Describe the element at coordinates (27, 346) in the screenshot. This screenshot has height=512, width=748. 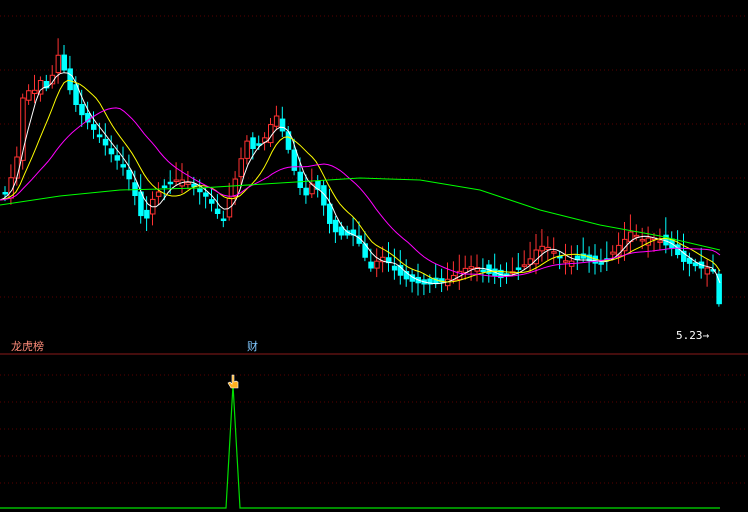
I see `longhubang-marker: 龙虎榜` at that location.